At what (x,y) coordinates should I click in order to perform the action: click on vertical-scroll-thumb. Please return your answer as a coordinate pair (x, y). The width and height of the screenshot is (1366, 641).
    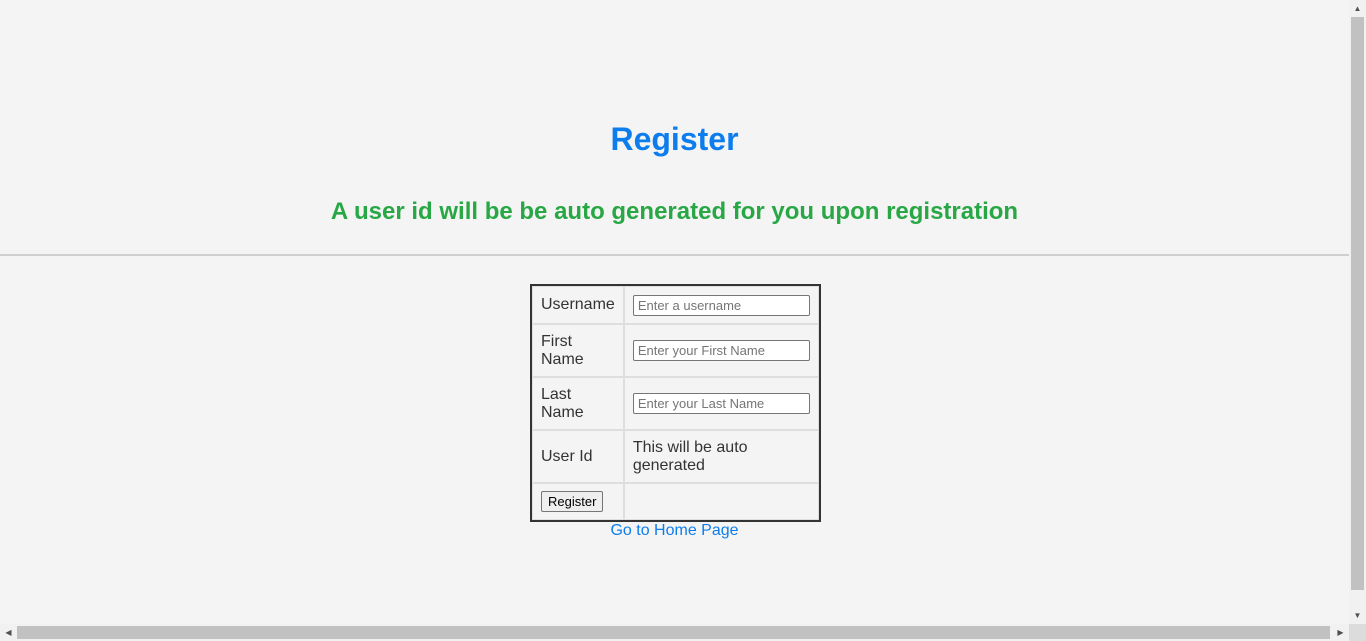
    Looking at the image, I should click on (1357, 303).